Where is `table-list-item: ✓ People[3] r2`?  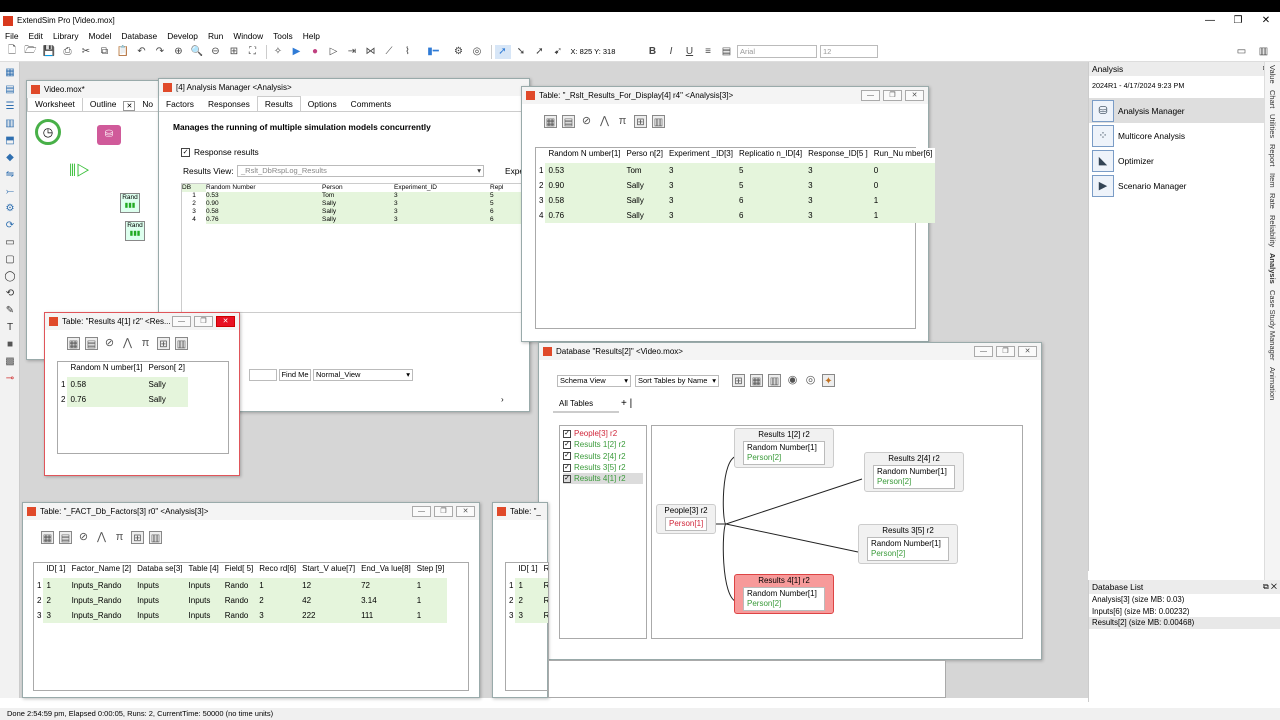 table-list-item: ✓ People[3] r2 is located at coordinates (603, 433).